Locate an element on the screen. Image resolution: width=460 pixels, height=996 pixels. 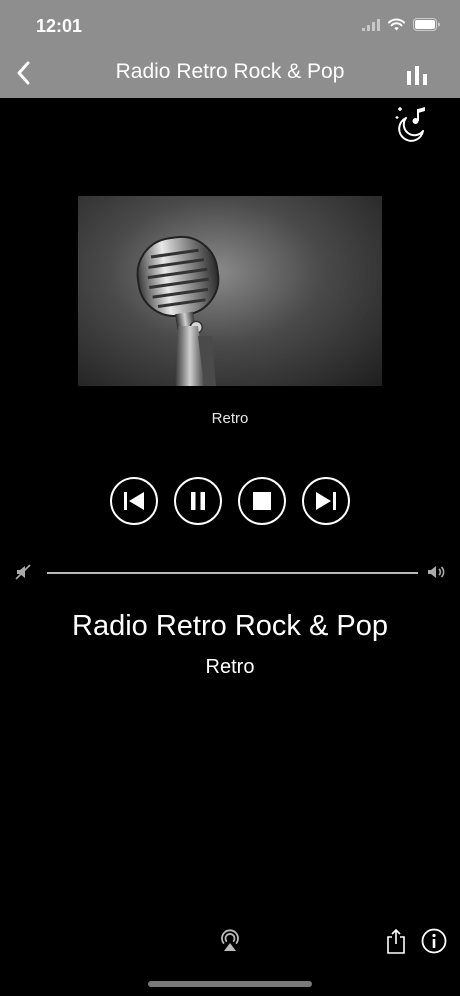
previous-button is located at coordinates (134, 501).